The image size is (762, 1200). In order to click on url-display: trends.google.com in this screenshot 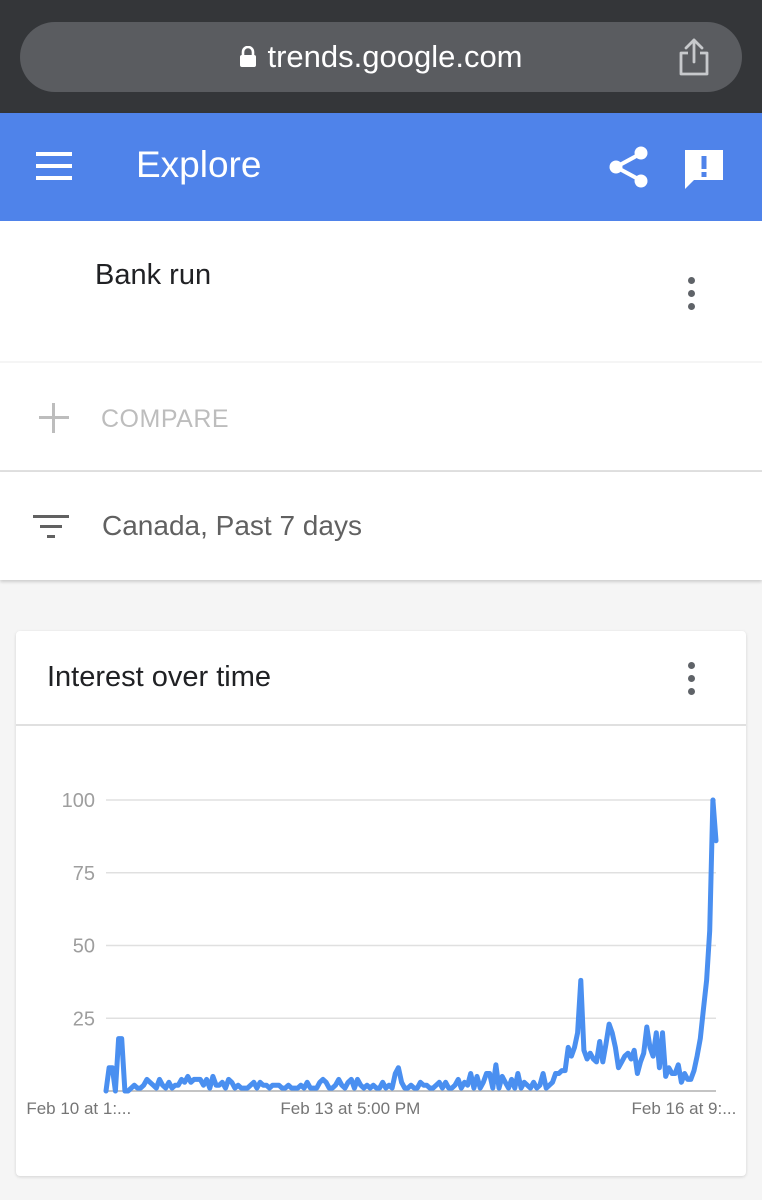, I will do `click(381, 57)`.